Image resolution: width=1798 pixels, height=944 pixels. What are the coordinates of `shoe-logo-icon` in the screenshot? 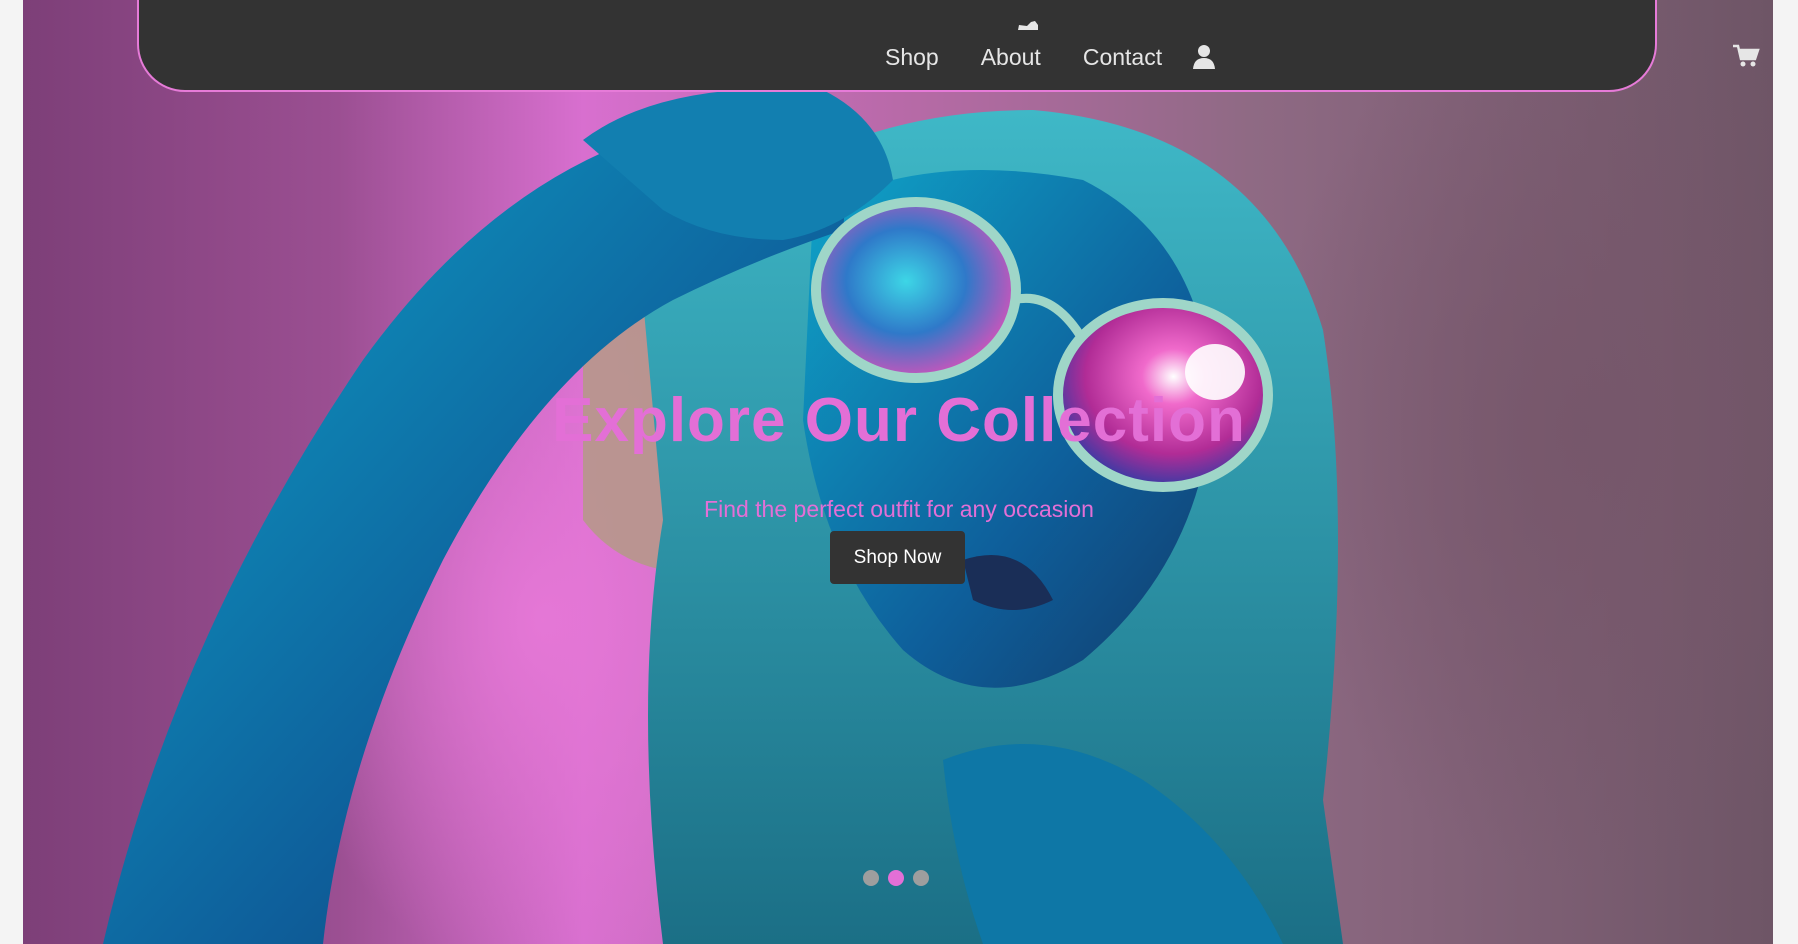 It's located at (1028, 26).